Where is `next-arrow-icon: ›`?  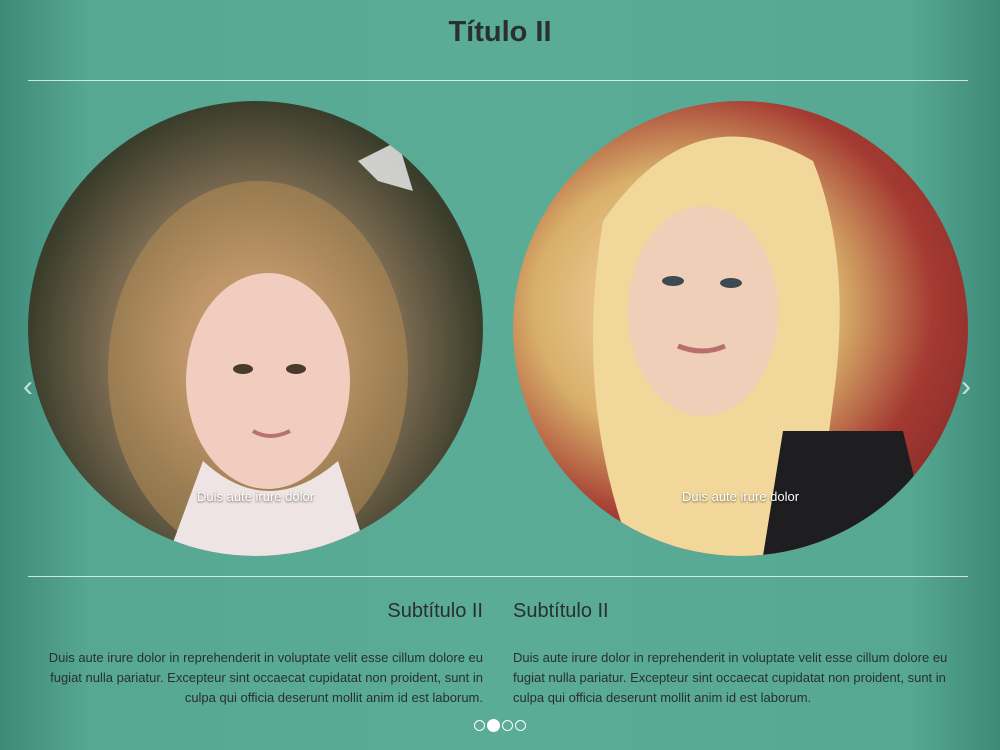
next-arrow-icon: › is located at coordinates (966, 387).